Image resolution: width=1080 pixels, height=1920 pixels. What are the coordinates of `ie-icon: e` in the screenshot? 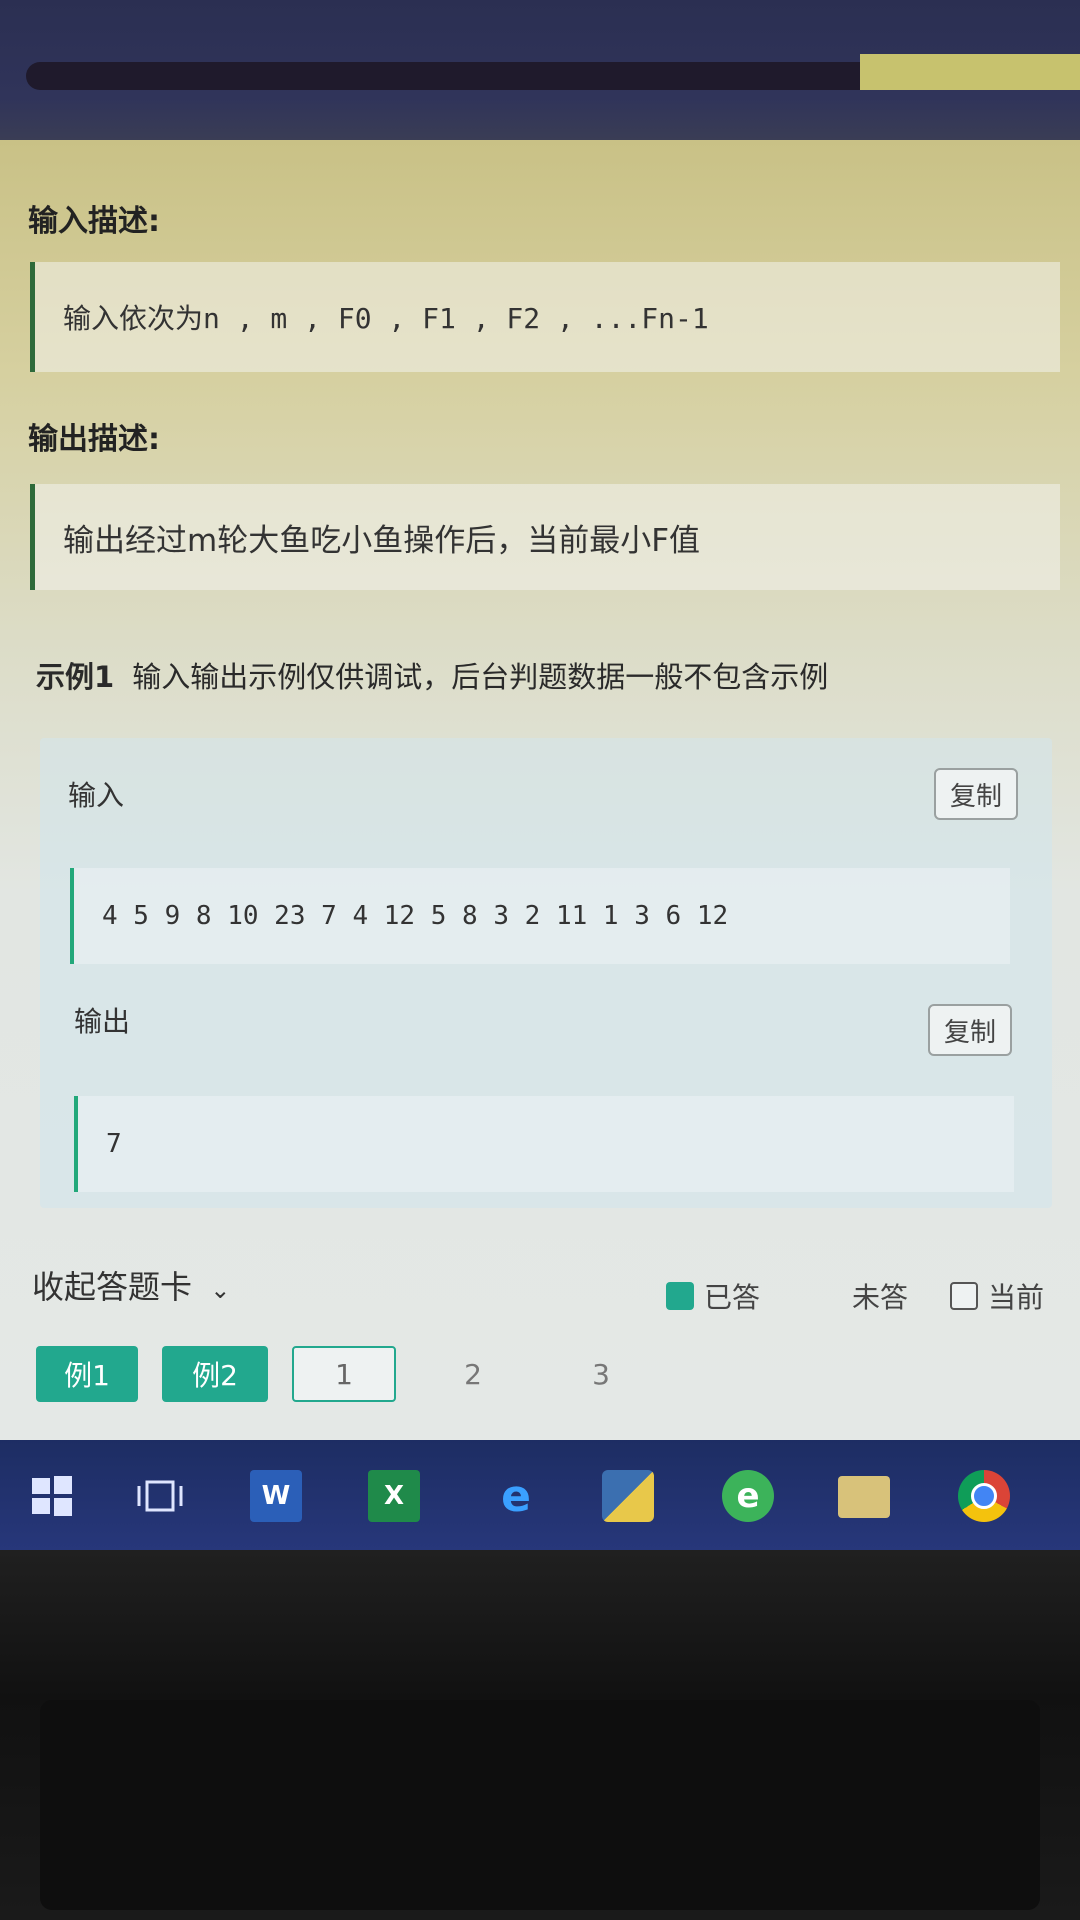 It's located at (748, 1496).